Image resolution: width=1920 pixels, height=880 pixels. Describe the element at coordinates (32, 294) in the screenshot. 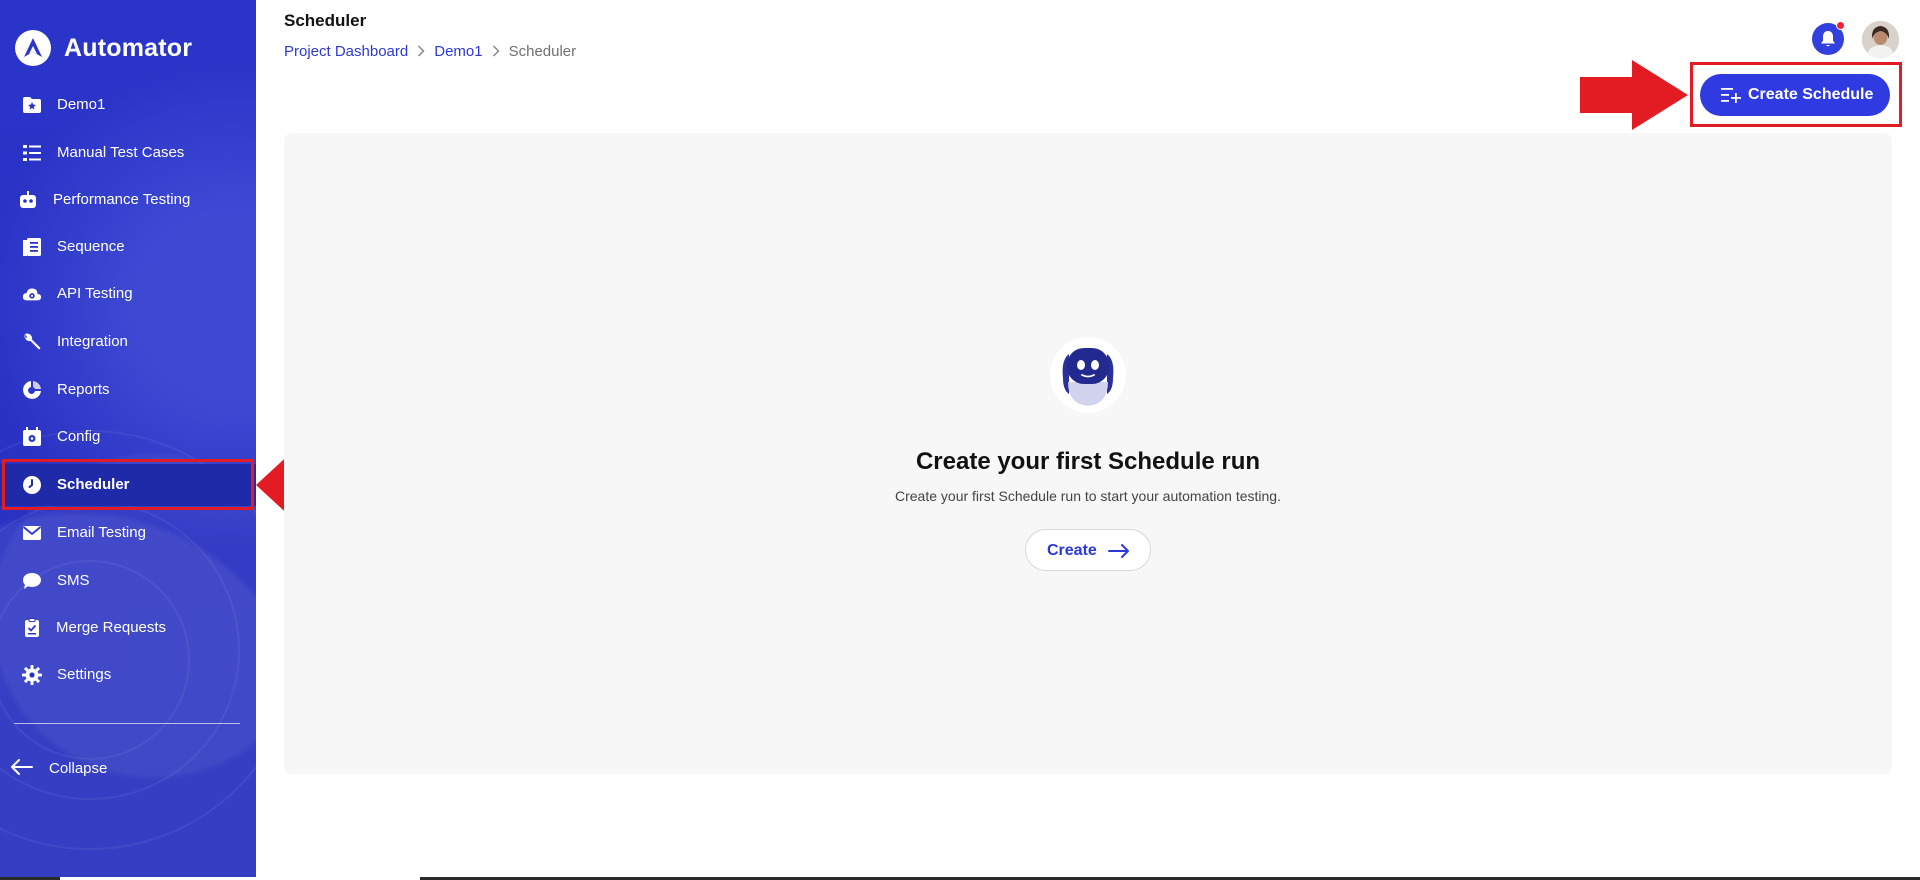

I see `cloud-gear-icon` at that location.